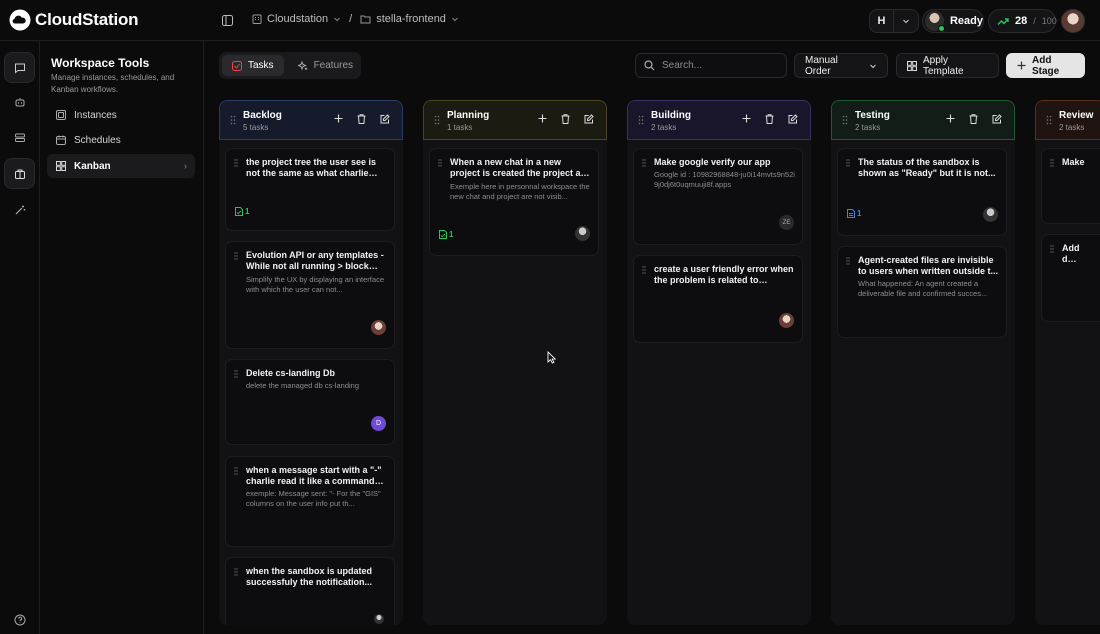 Image resolution: width=1100 pixels, height=634 pixels. I want to click on help-circle-icon, so click(20, 620).